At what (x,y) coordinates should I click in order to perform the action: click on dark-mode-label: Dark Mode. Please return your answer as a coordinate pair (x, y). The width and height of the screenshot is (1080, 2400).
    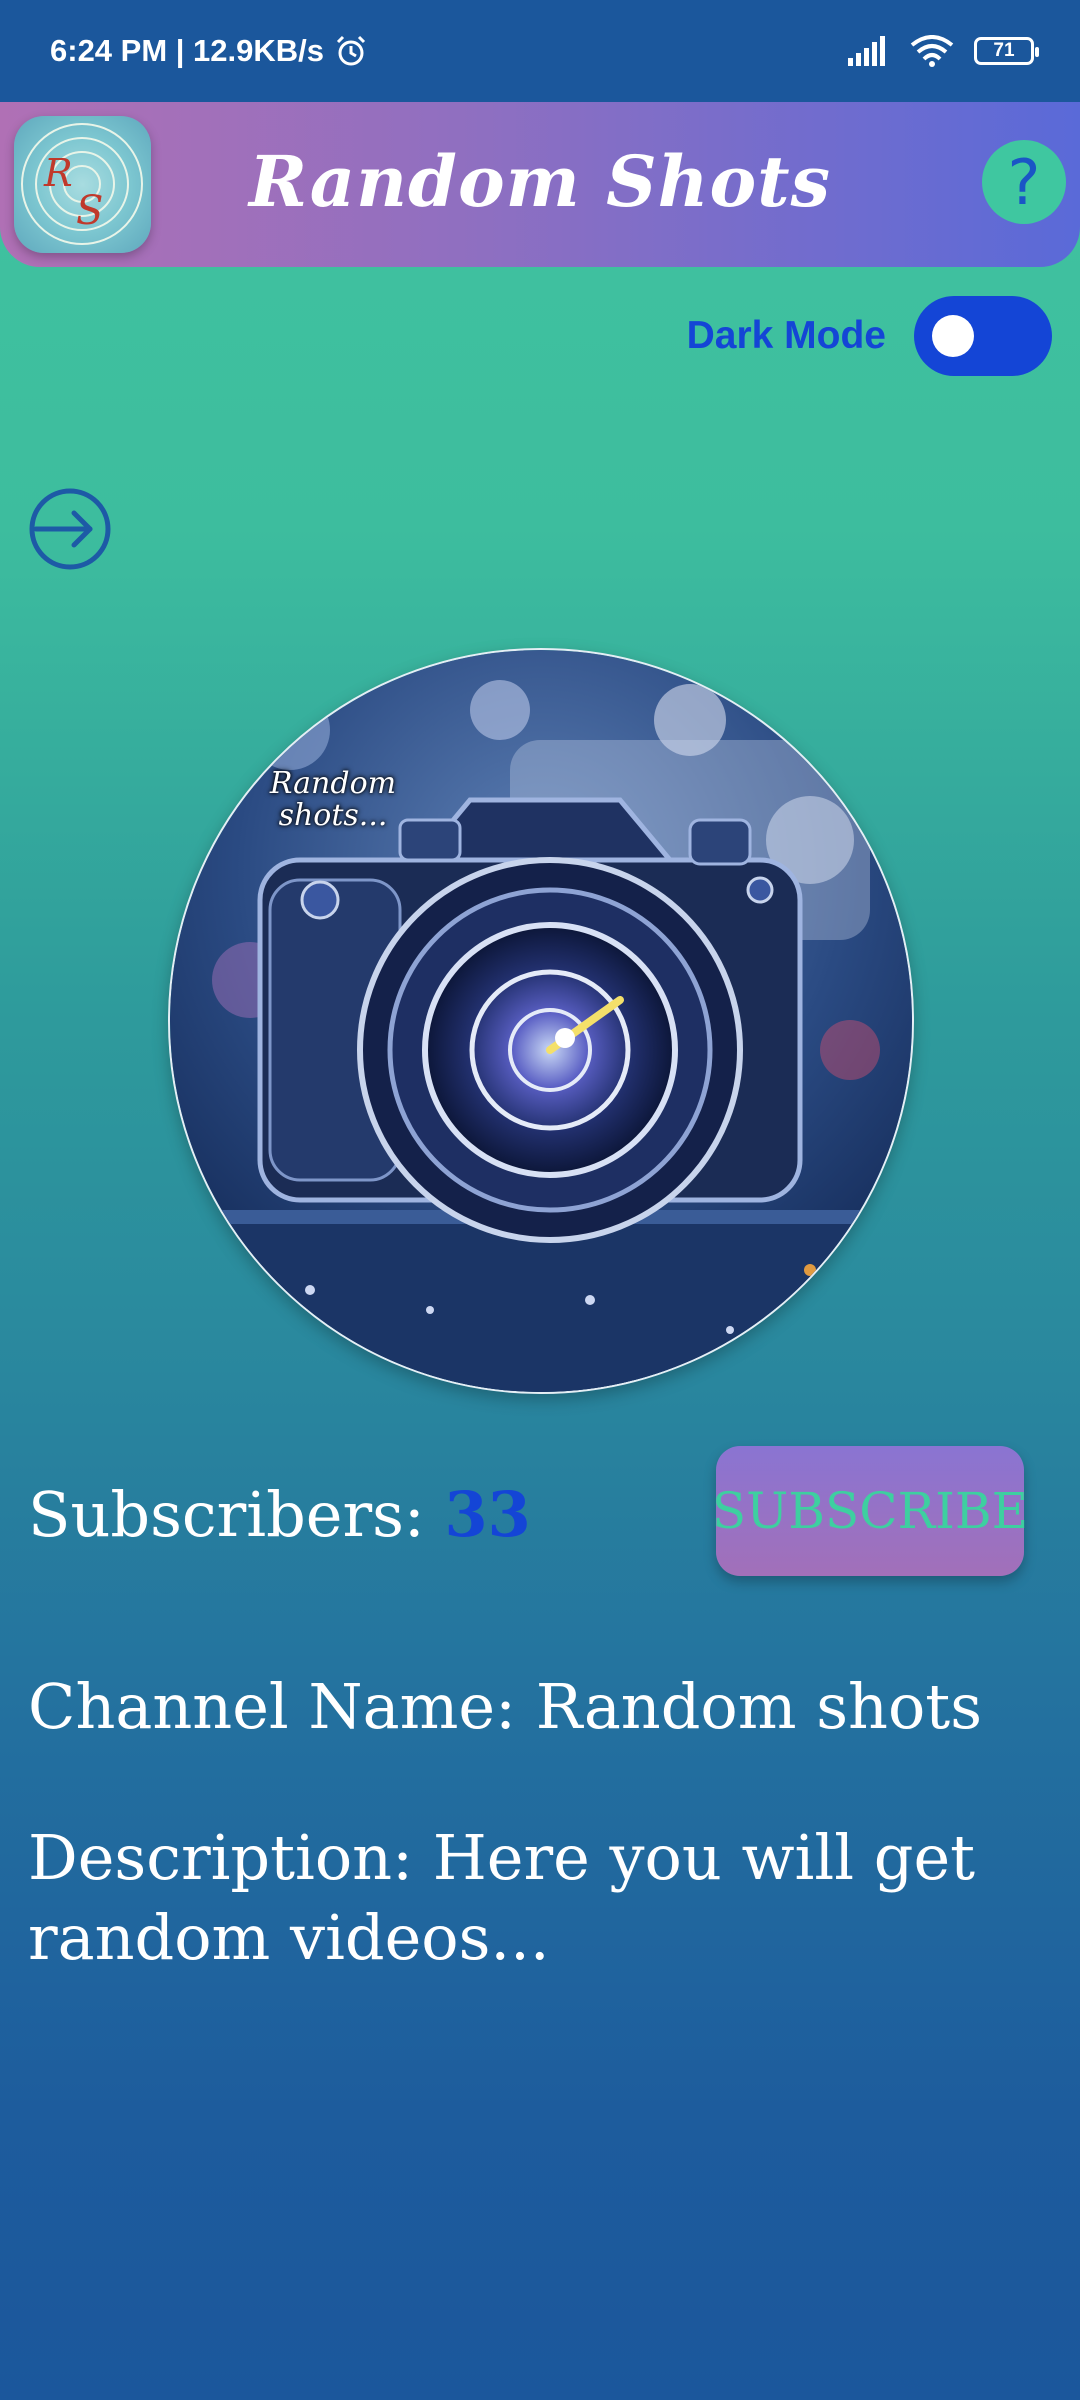
    Looking at the image, I should click on (786, 335).